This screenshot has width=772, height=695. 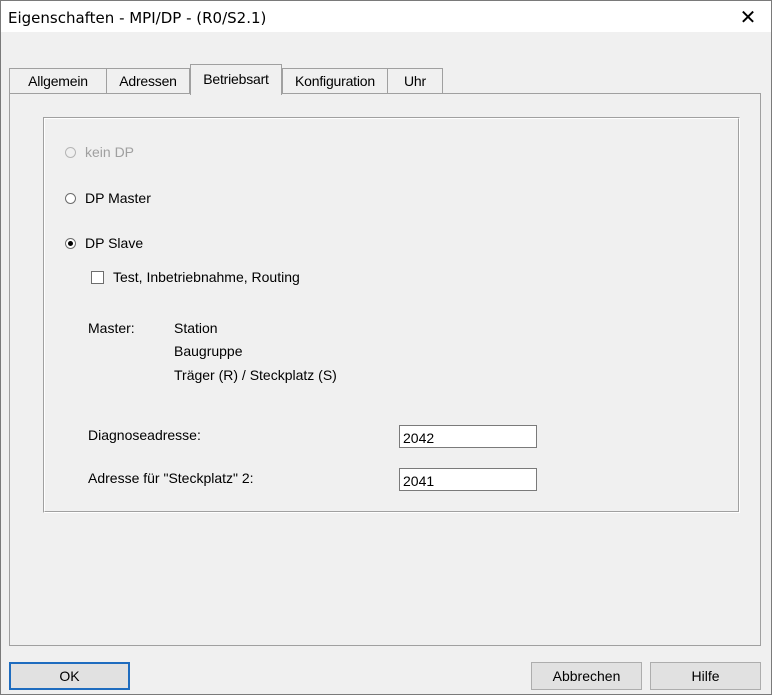 I want to click on diagnose-address-input, so click(x=468, y=436).